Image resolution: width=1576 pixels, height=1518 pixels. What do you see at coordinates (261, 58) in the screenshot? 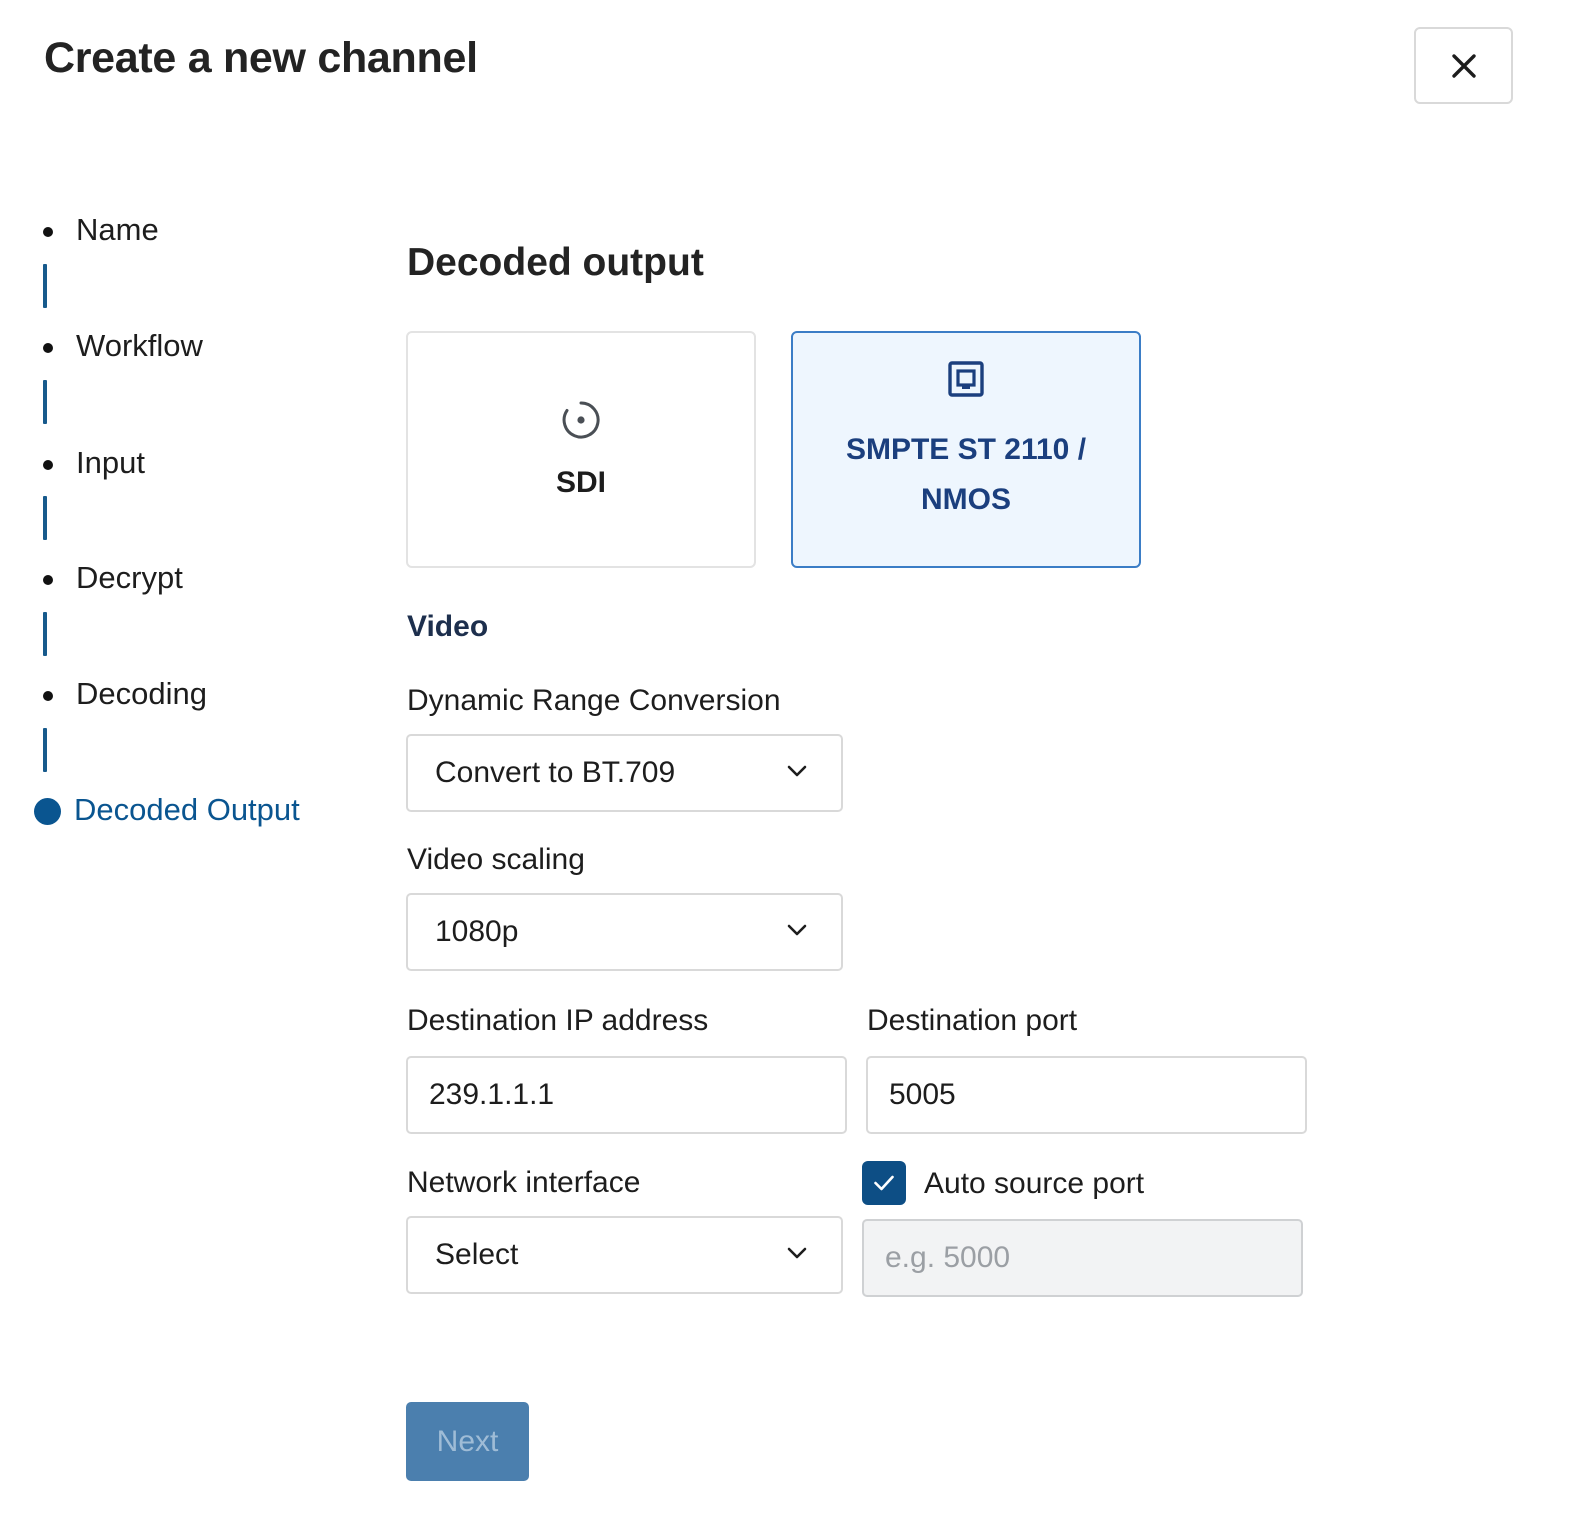
I see `dialog-title: Create a new channel` at bounding box center [261, 58].